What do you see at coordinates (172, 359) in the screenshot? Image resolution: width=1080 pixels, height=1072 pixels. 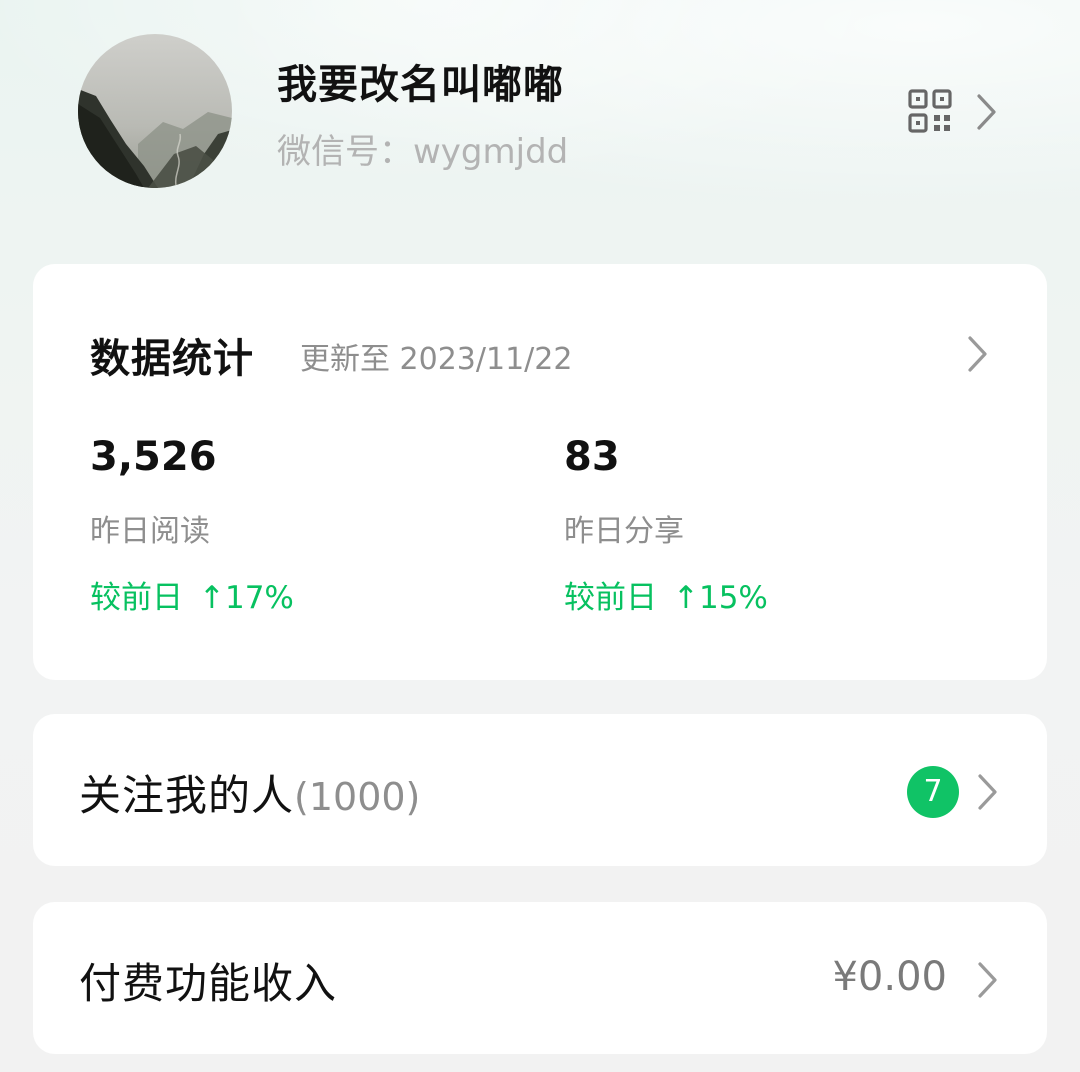 I see `stats-title: 数据统计` at bounding box center [172, 359].